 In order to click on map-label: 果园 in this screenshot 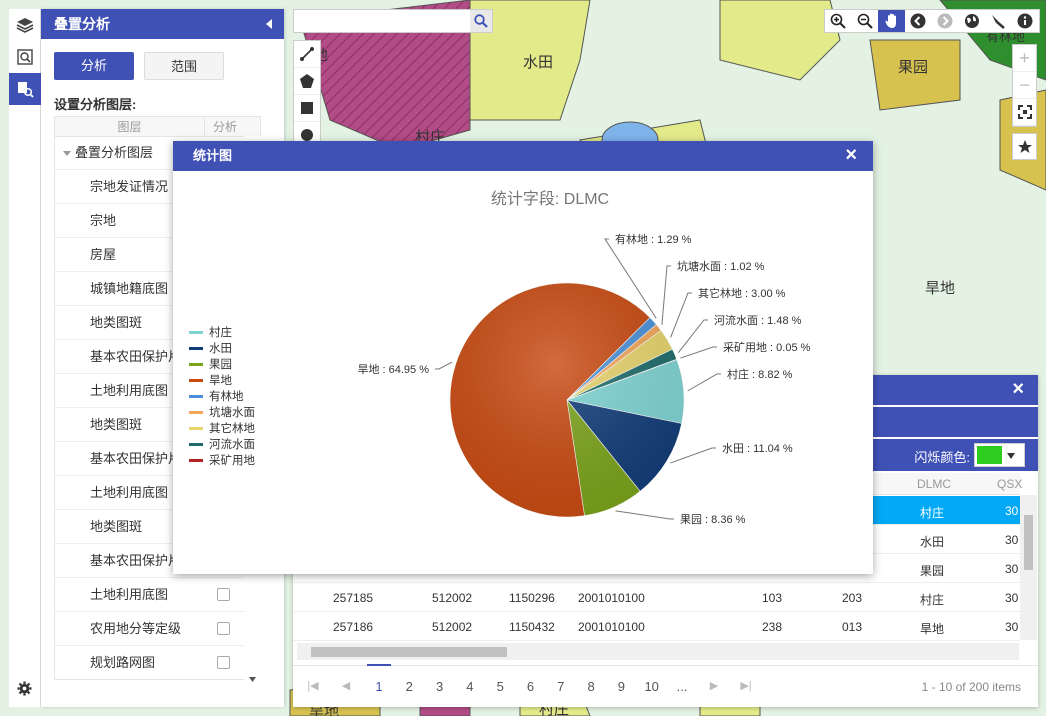, I will do `click(913, 67)`.